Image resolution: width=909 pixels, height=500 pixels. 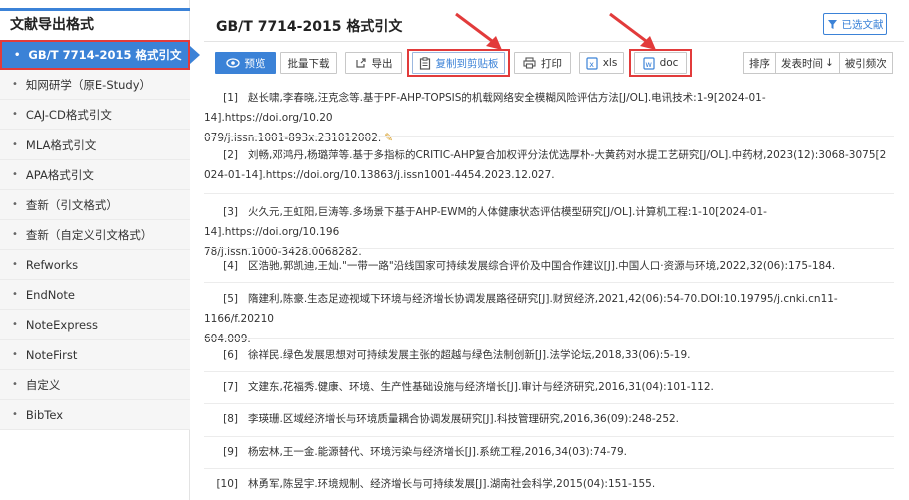 I want to click on format-item-notefirst: • NoteFirst, so click(x=95, y=355).